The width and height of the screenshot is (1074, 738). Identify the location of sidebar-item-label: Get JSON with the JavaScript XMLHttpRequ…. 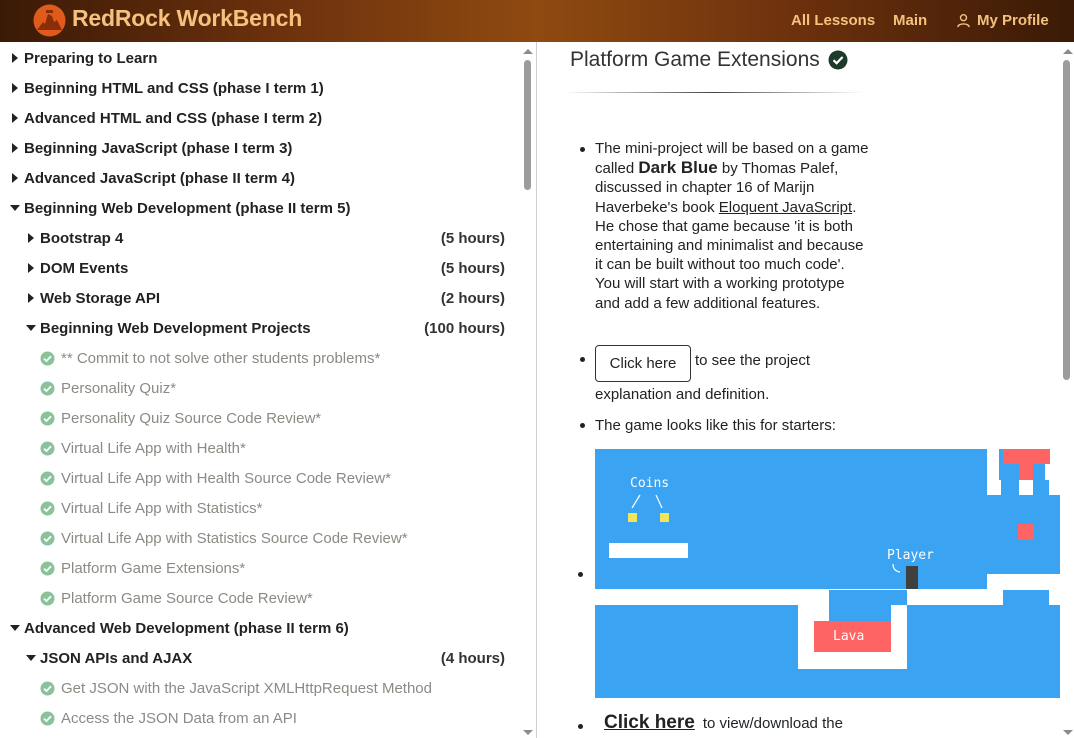
(246, 688).